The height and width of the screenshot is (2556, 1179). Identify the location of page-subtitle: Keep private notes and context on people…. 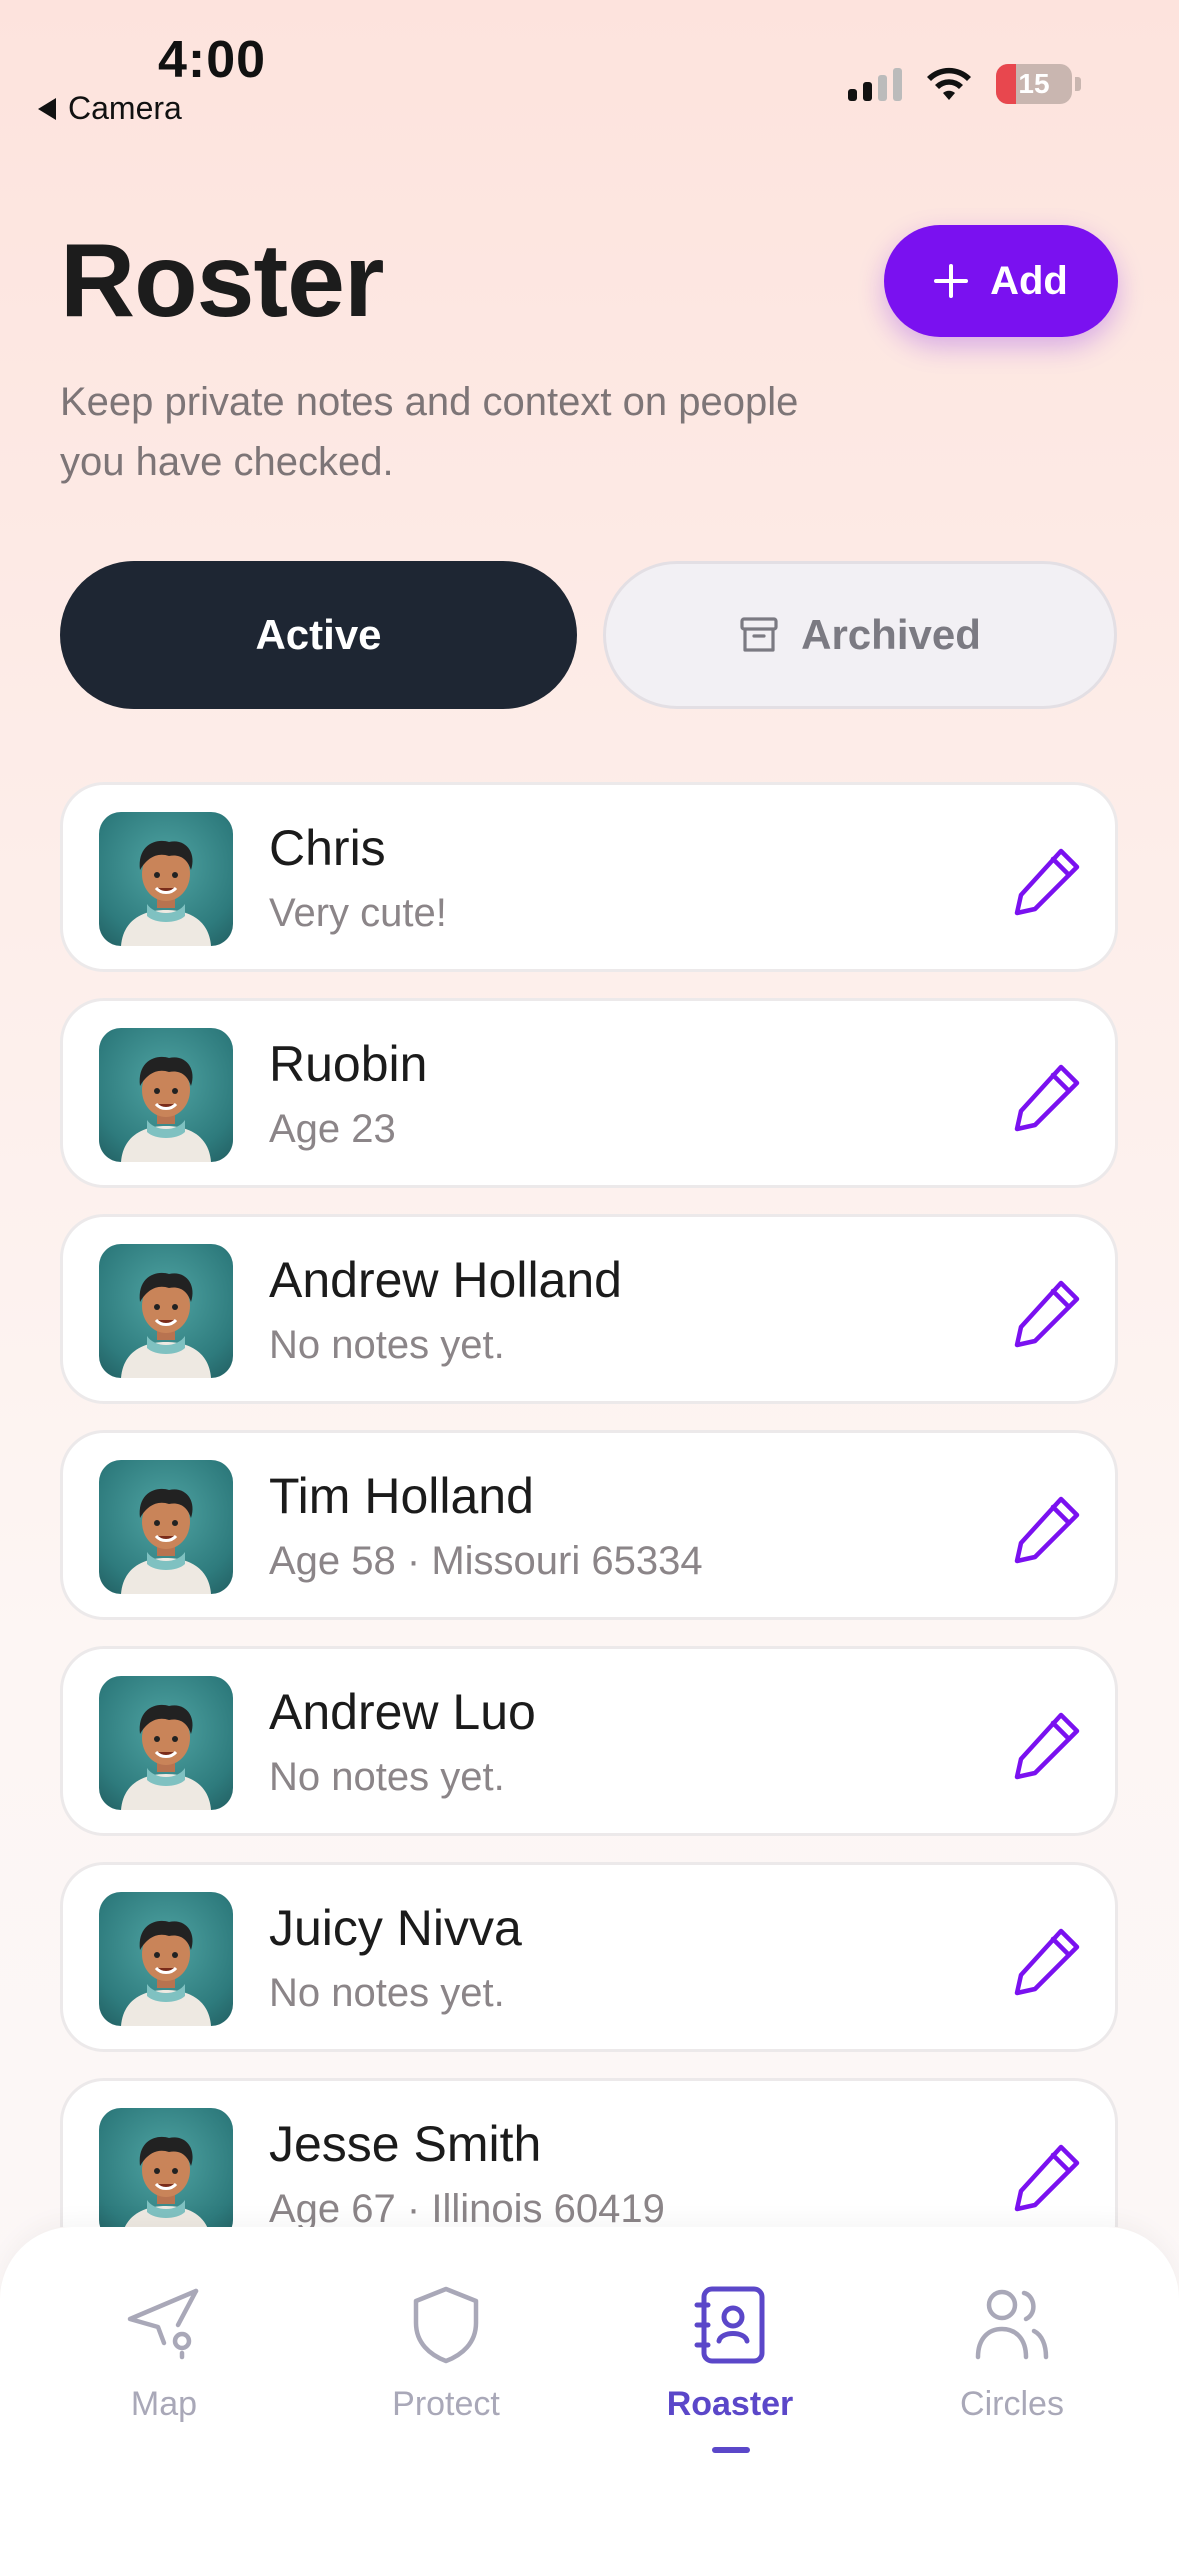
(429, 432).